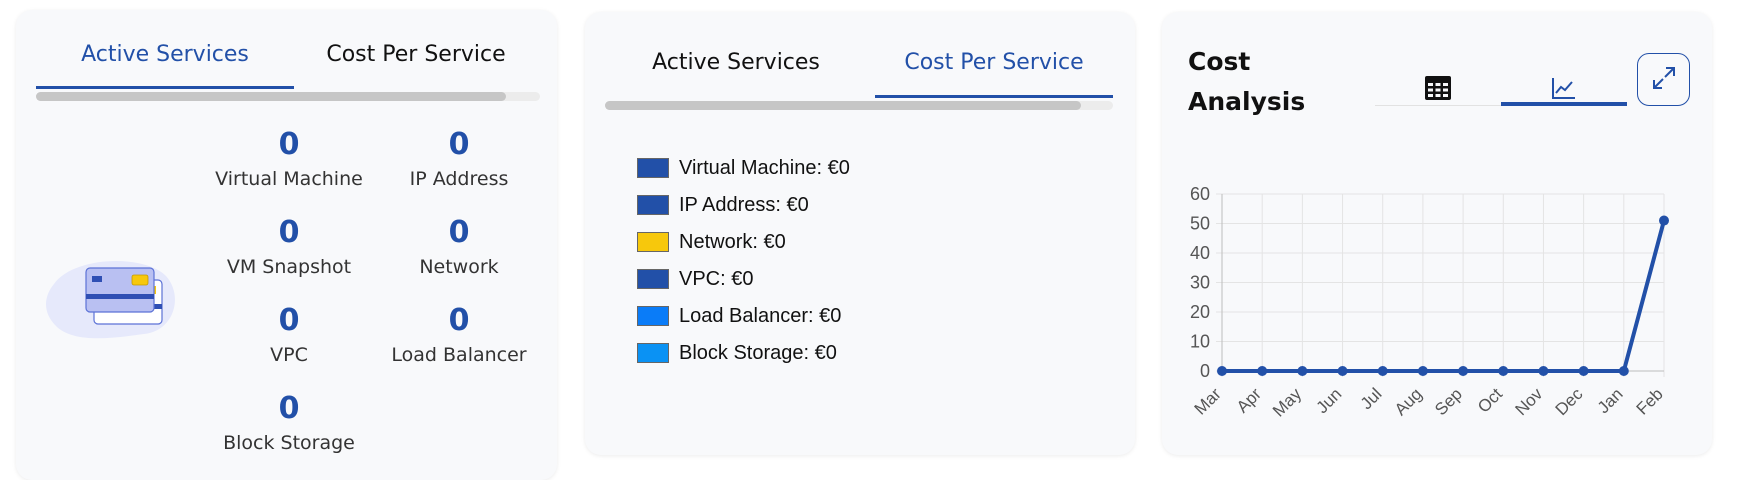  I want to click on series-line, so click(1444, 296).